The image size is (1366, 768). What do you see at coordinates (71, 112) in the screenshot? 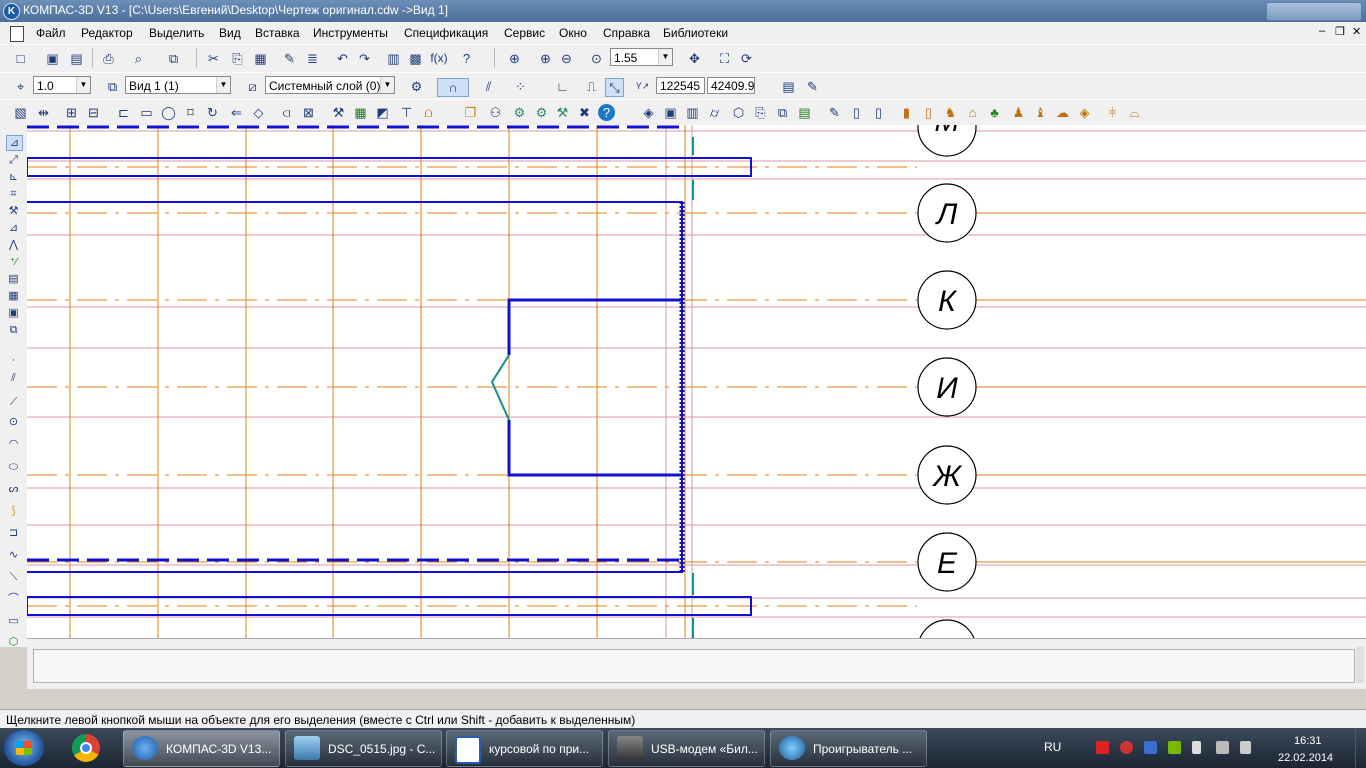
I see `grid-snap-icon: ⊞` at bounding box center [71, 112].